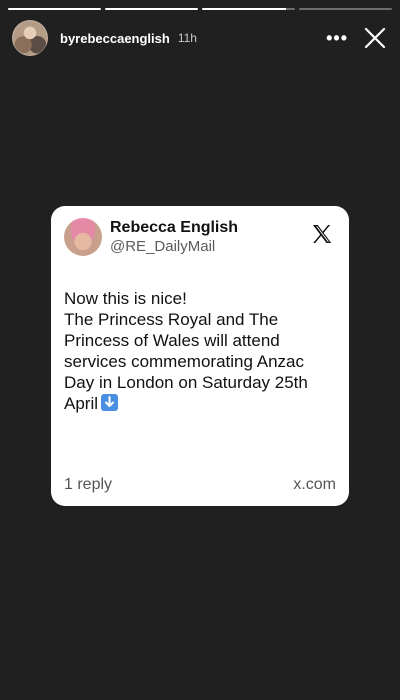 Image resolution: width=400 pixels, height=700 pixels. What do you see at coordinates (163, 246) in the screenshot?
I see `tweet-author-handle: @RE_DailyMail` at bounding box center [163, 246].